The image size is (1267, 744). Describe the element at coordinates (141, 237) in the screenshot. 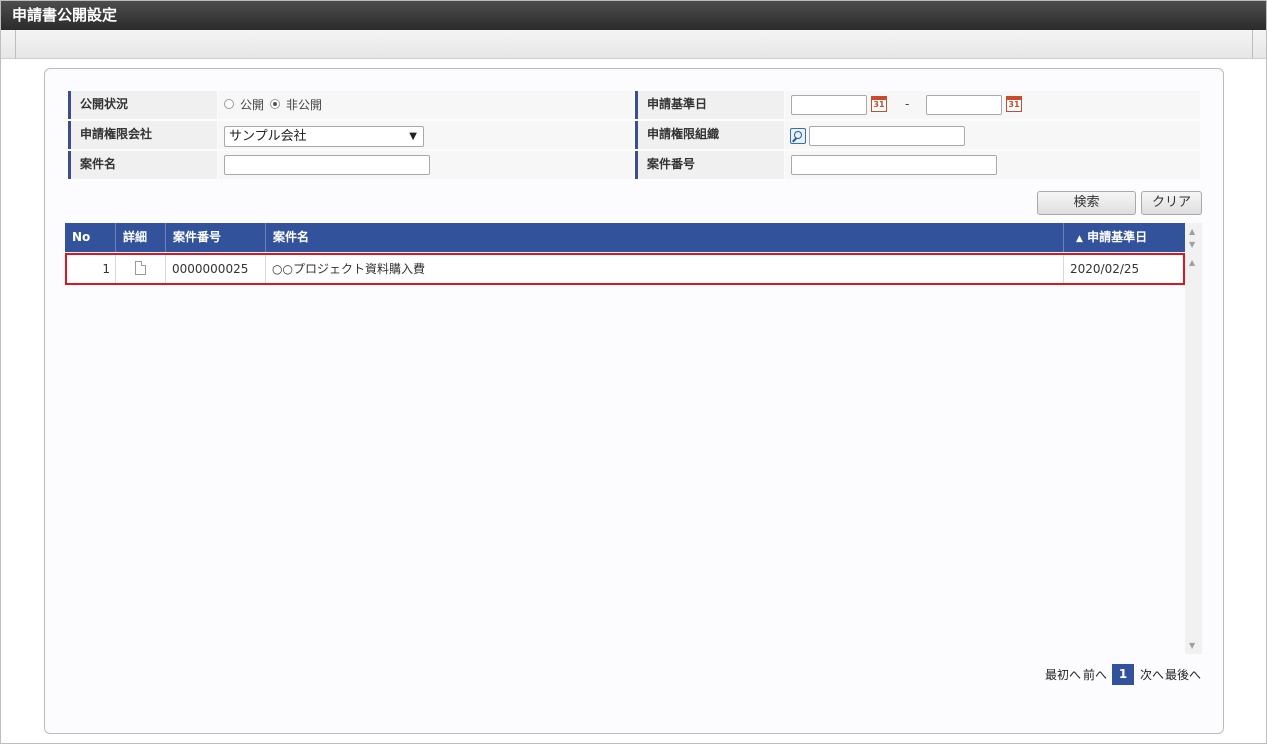

I see `column-header-detail: 詳細` at that location.